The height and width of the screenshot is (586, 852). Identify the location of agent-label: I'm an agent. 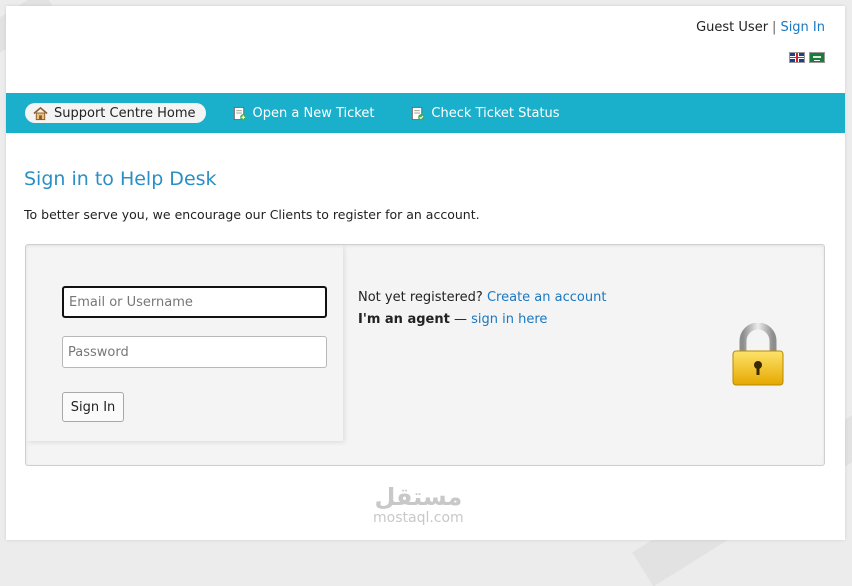
(404, 319).